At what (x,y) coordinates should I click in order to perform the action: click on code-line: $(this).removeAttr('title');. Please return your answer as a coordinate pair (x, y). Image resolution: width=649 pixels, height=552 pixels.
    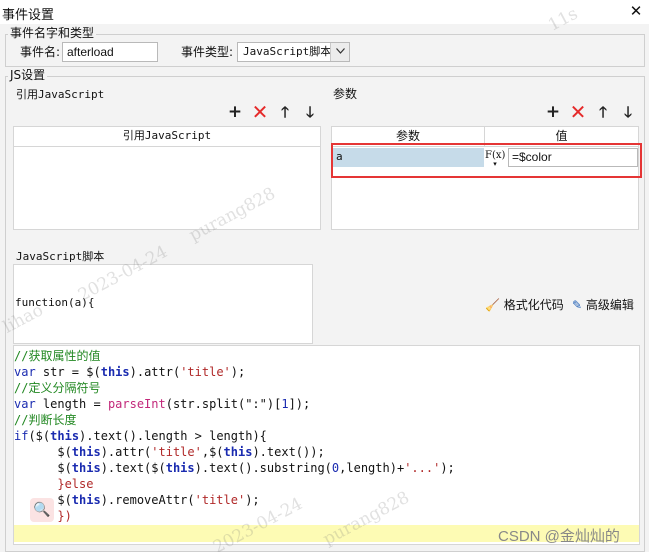
    Looking at the image, I should click on (137, 500).